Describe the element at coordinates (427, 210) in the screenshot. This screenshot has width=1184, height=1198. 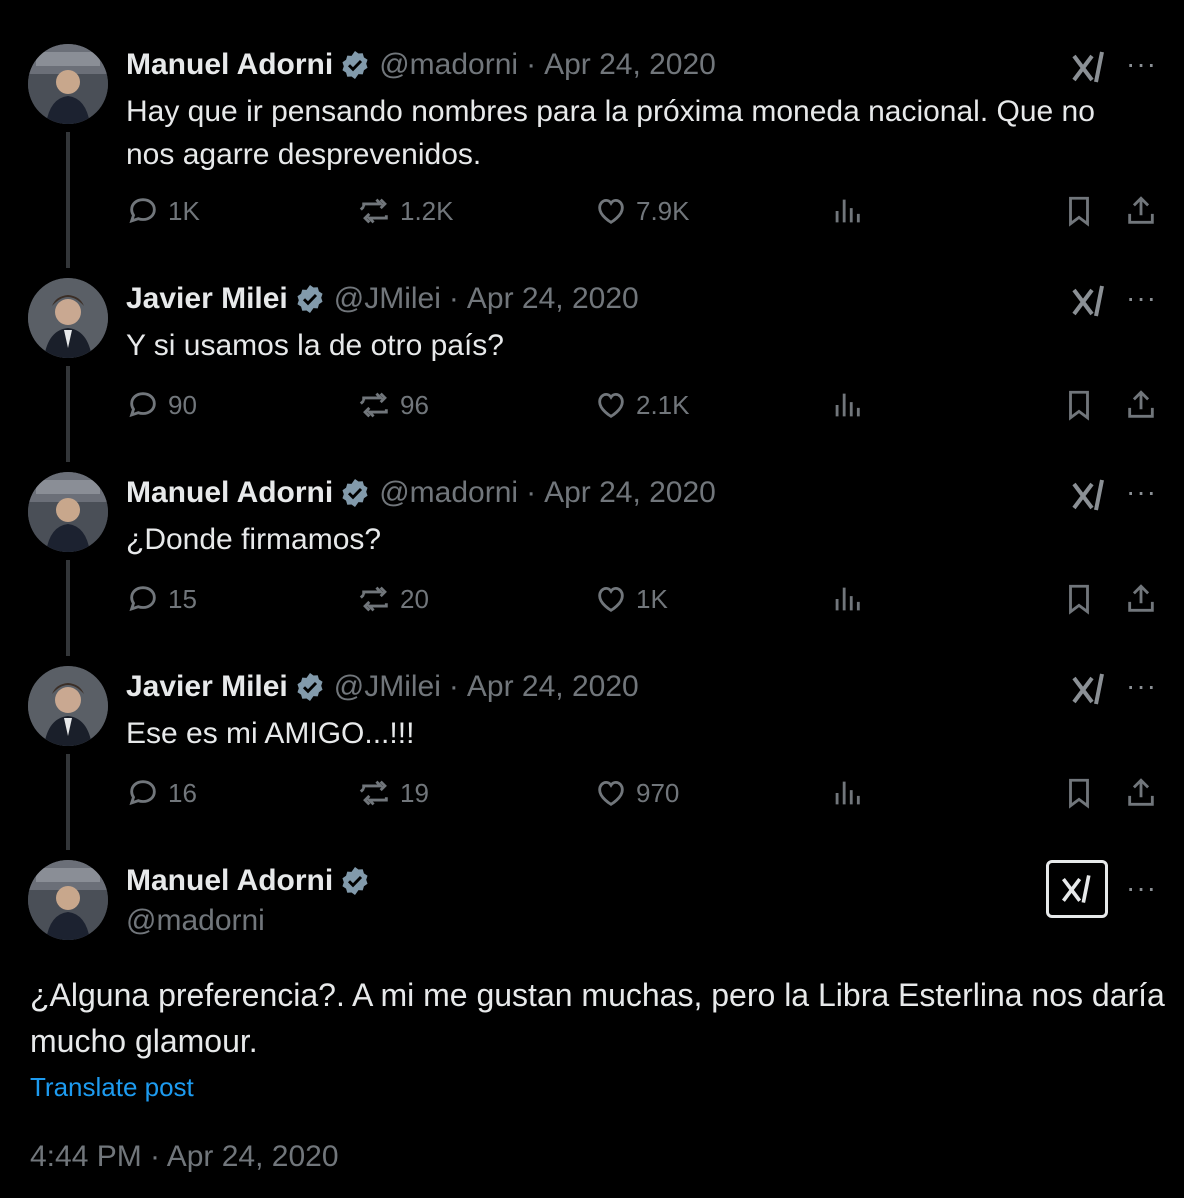
I see `repost-count: 1.2K` at that location.